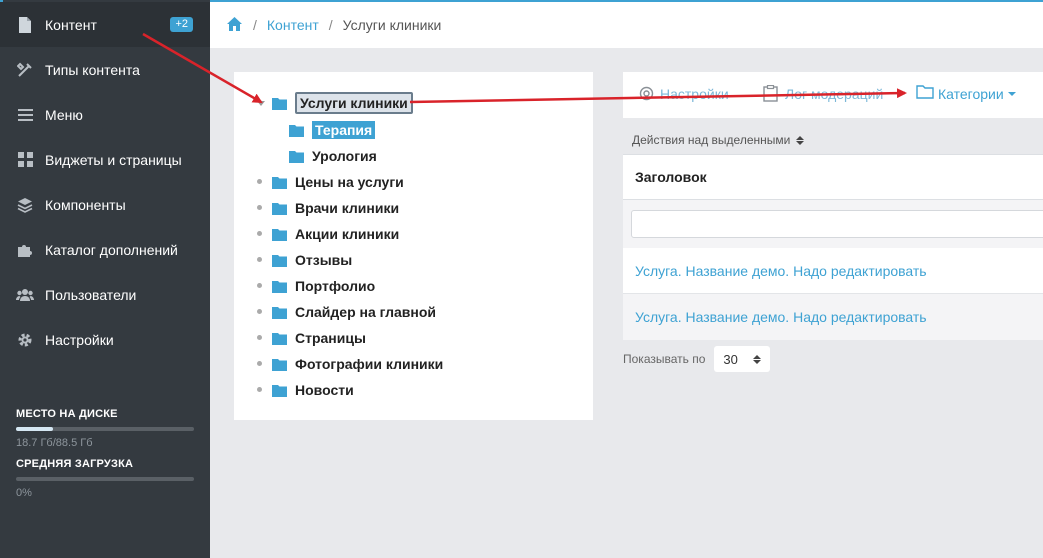  I want to click on tree-node-label: Цены на услуги, so click(349, 182).